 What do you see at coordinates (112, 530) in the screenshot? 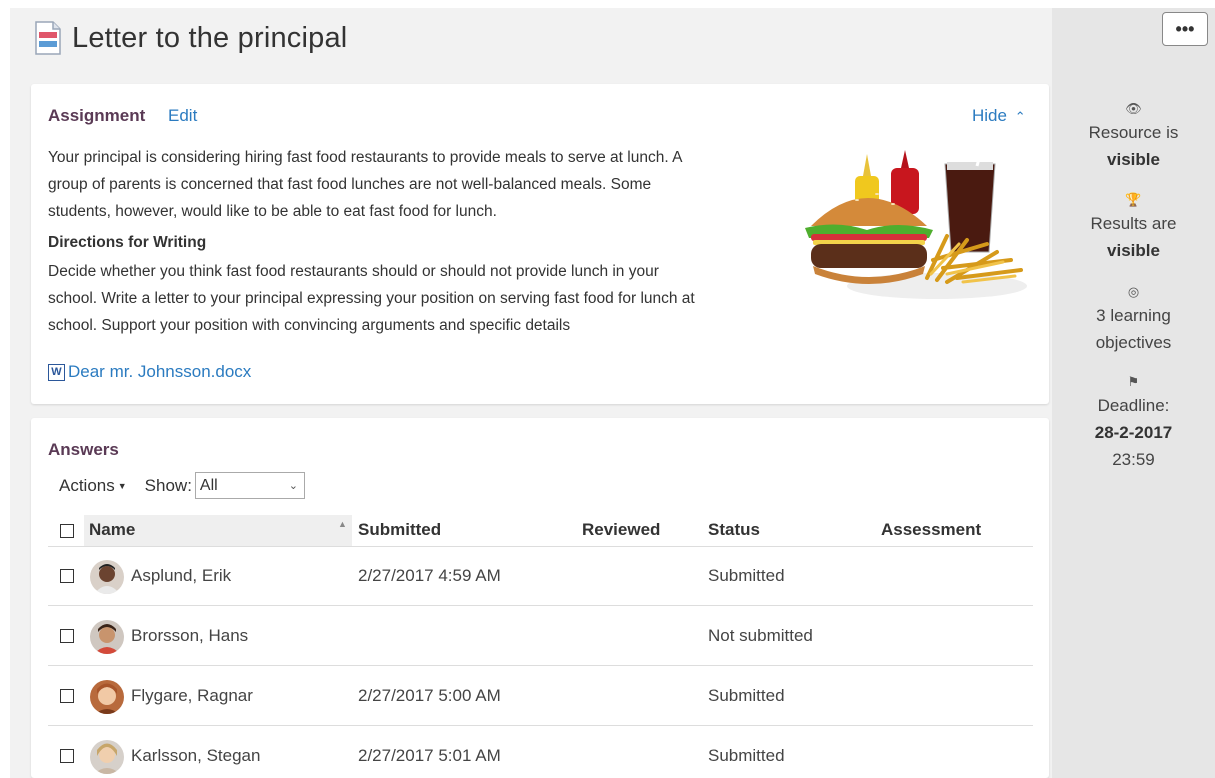
I see `column-name: Name` at bounding box center [112, 530].